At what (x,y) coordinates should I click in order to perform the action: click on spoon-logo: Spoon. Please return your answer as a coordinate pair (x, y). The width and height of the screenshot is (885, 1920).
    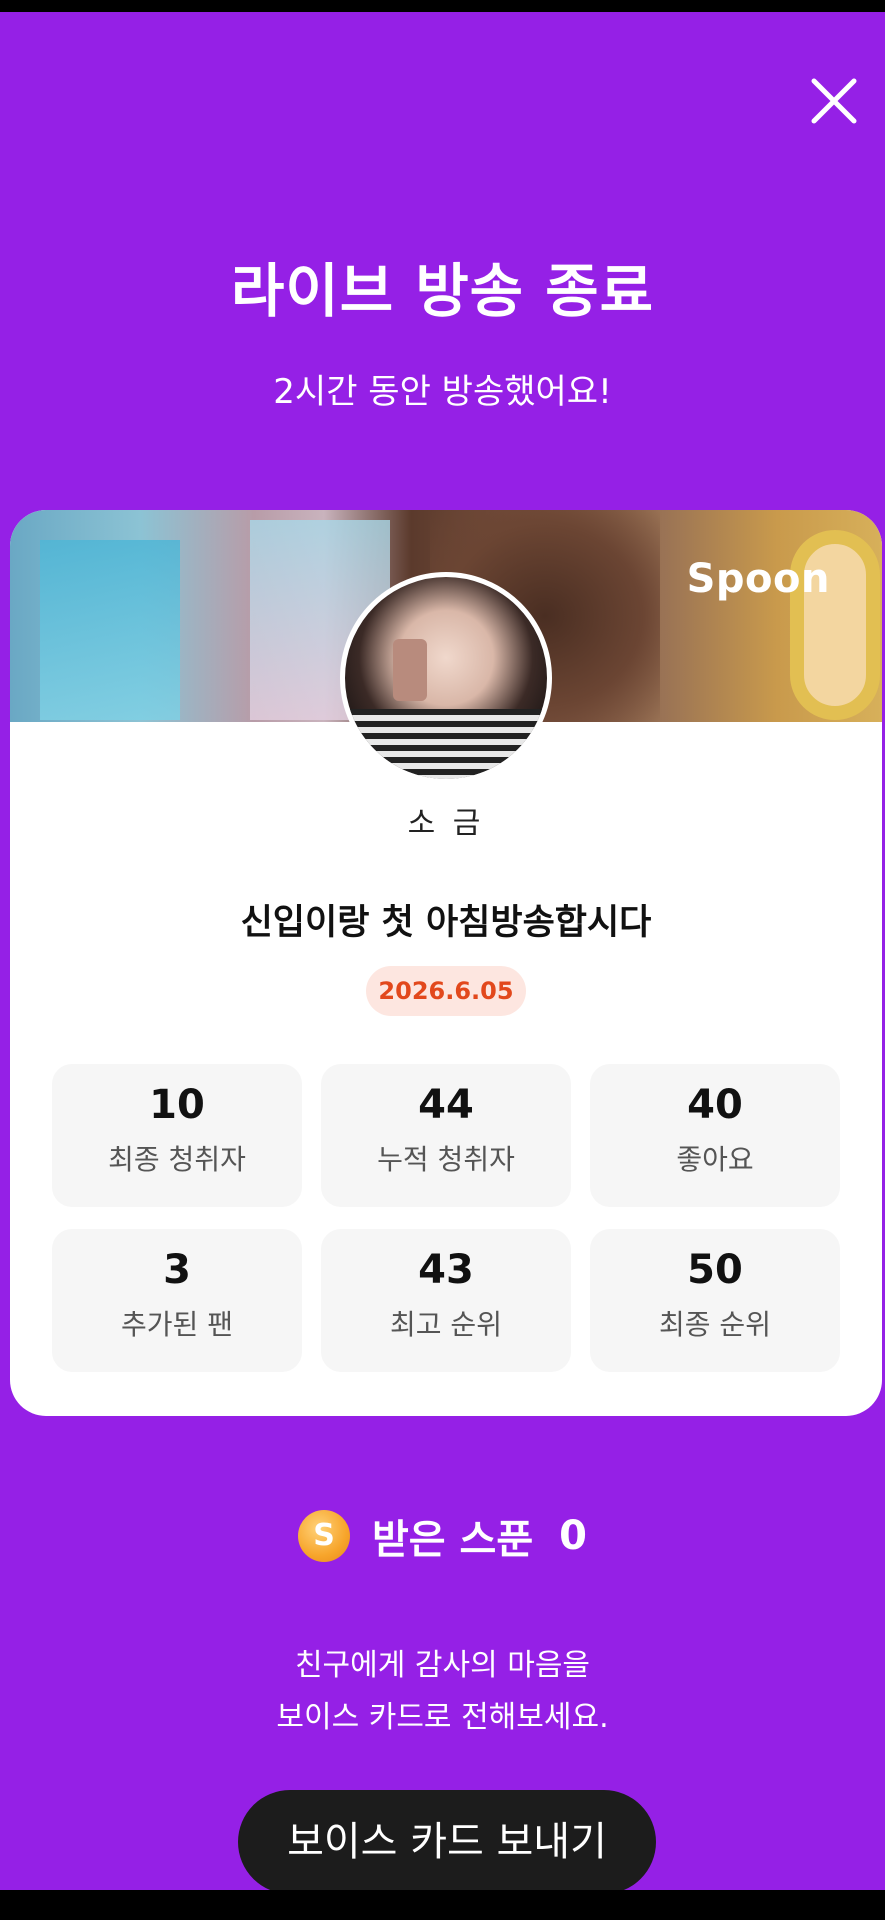
    Looking at the image, I should click on (758, 579).